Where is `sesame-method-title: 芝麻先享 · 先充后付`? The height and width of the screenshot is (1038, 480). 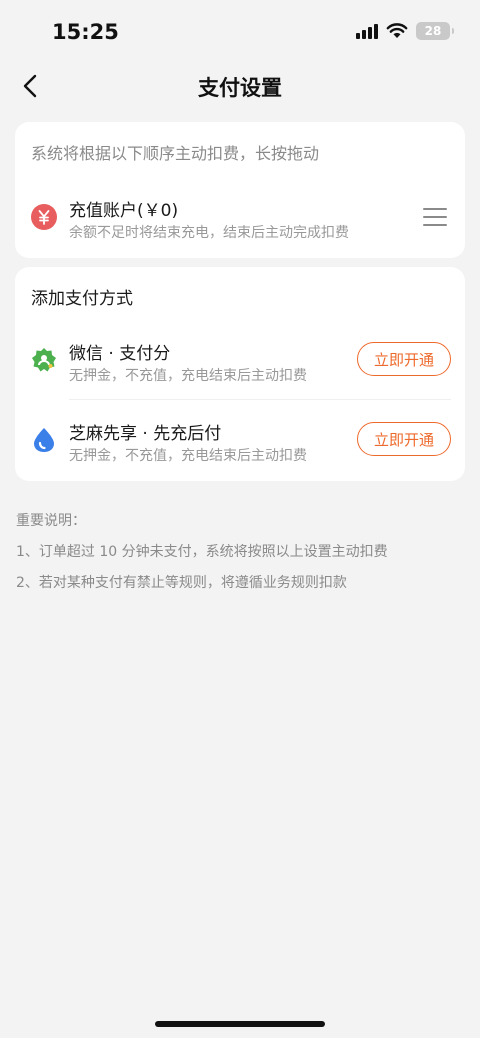
sesame-method-title: 芝麻先享 · 先充后付 is located at coordinates (145, 434).